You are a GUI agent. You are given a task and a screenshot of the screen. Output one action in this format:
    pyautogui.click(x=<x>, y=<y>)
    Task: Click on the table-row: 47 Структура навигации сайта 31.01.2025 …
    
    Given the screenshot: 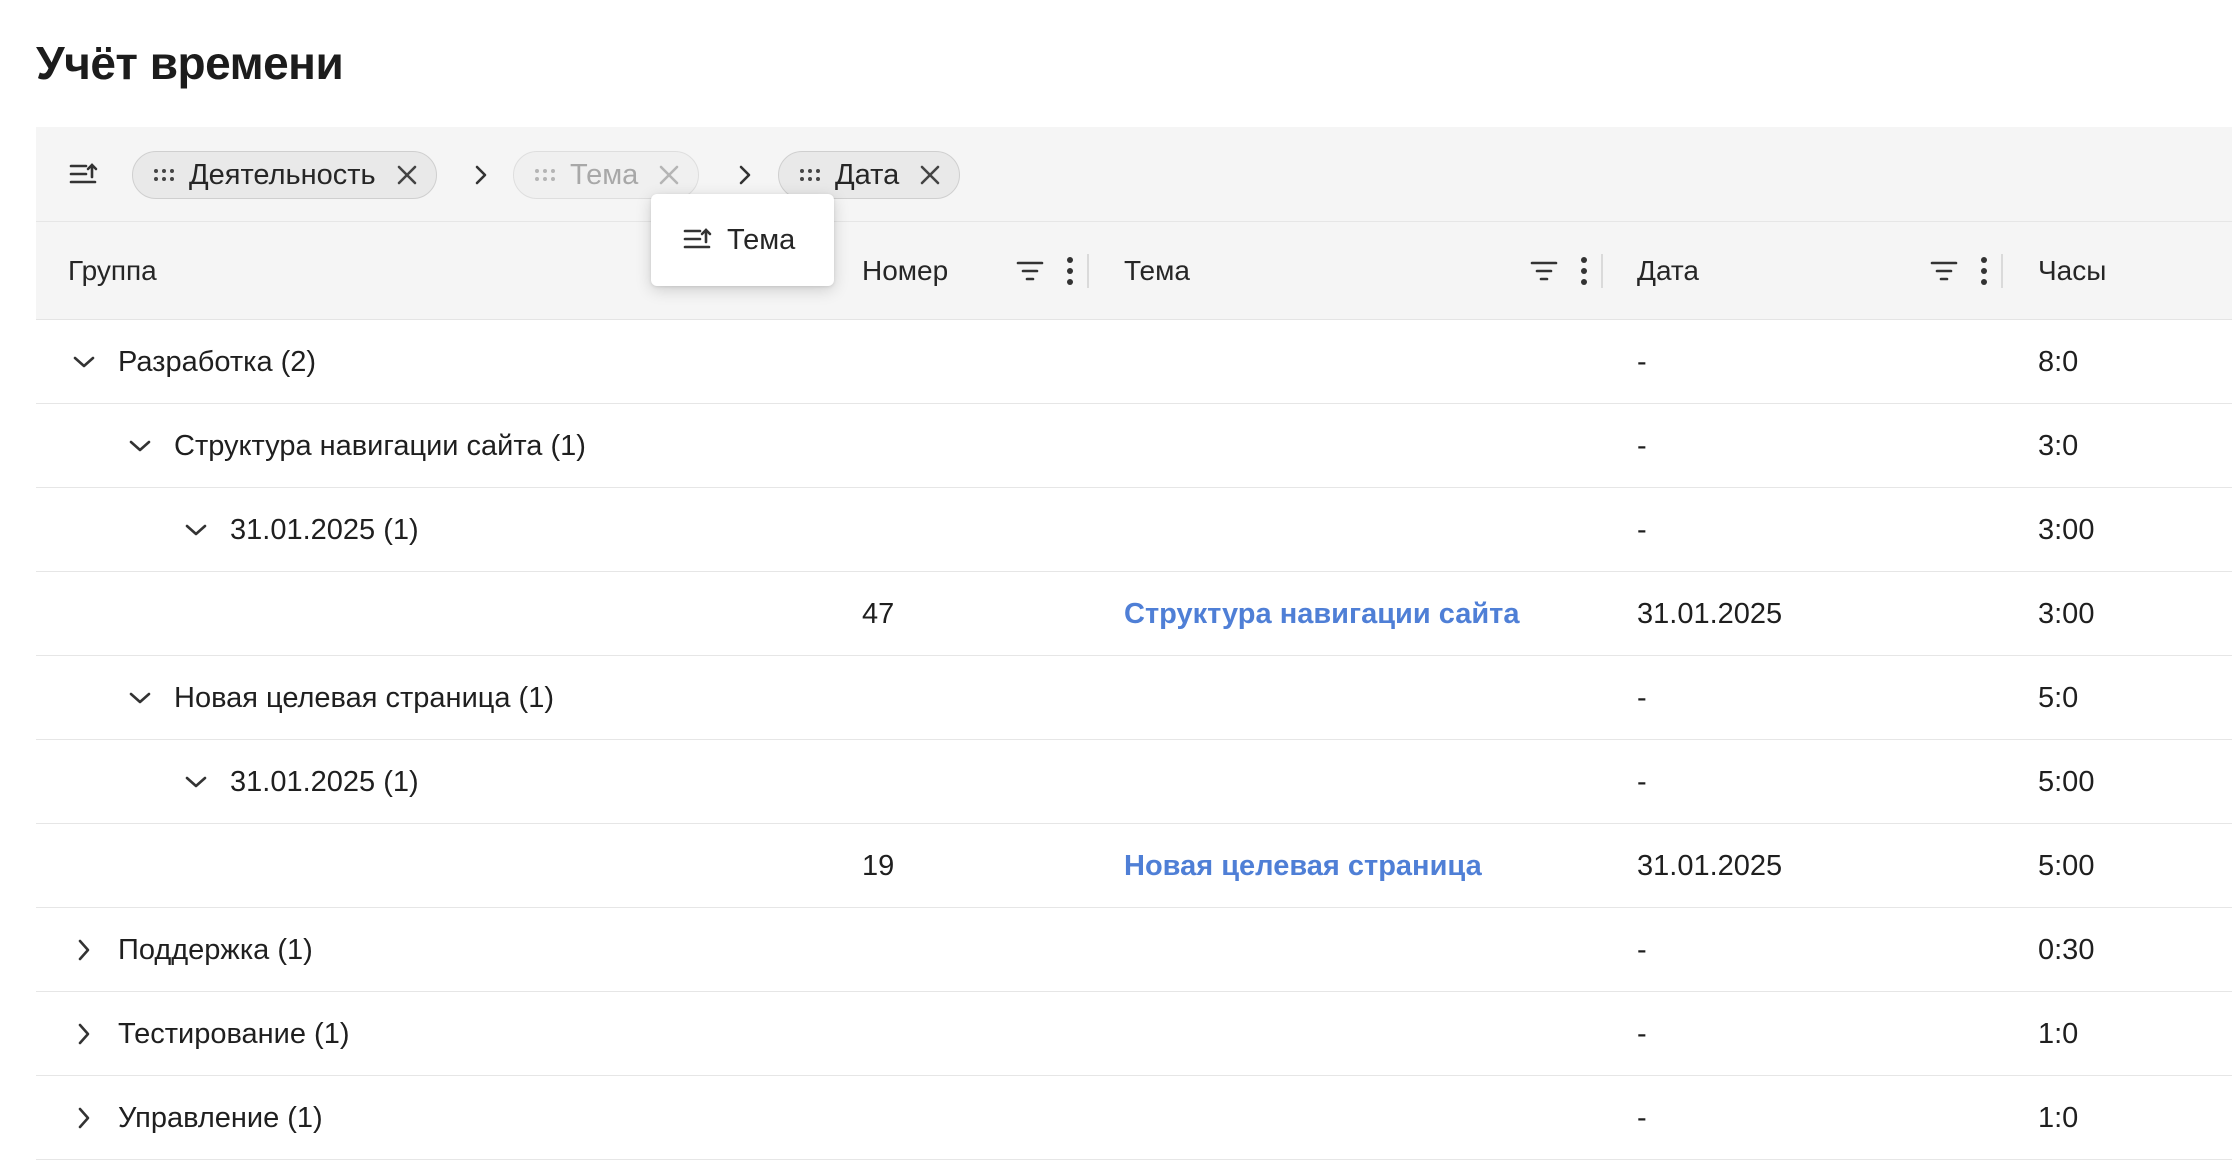 What is the action you would take?
    pyautogui.click(x=1134, y=614)
    